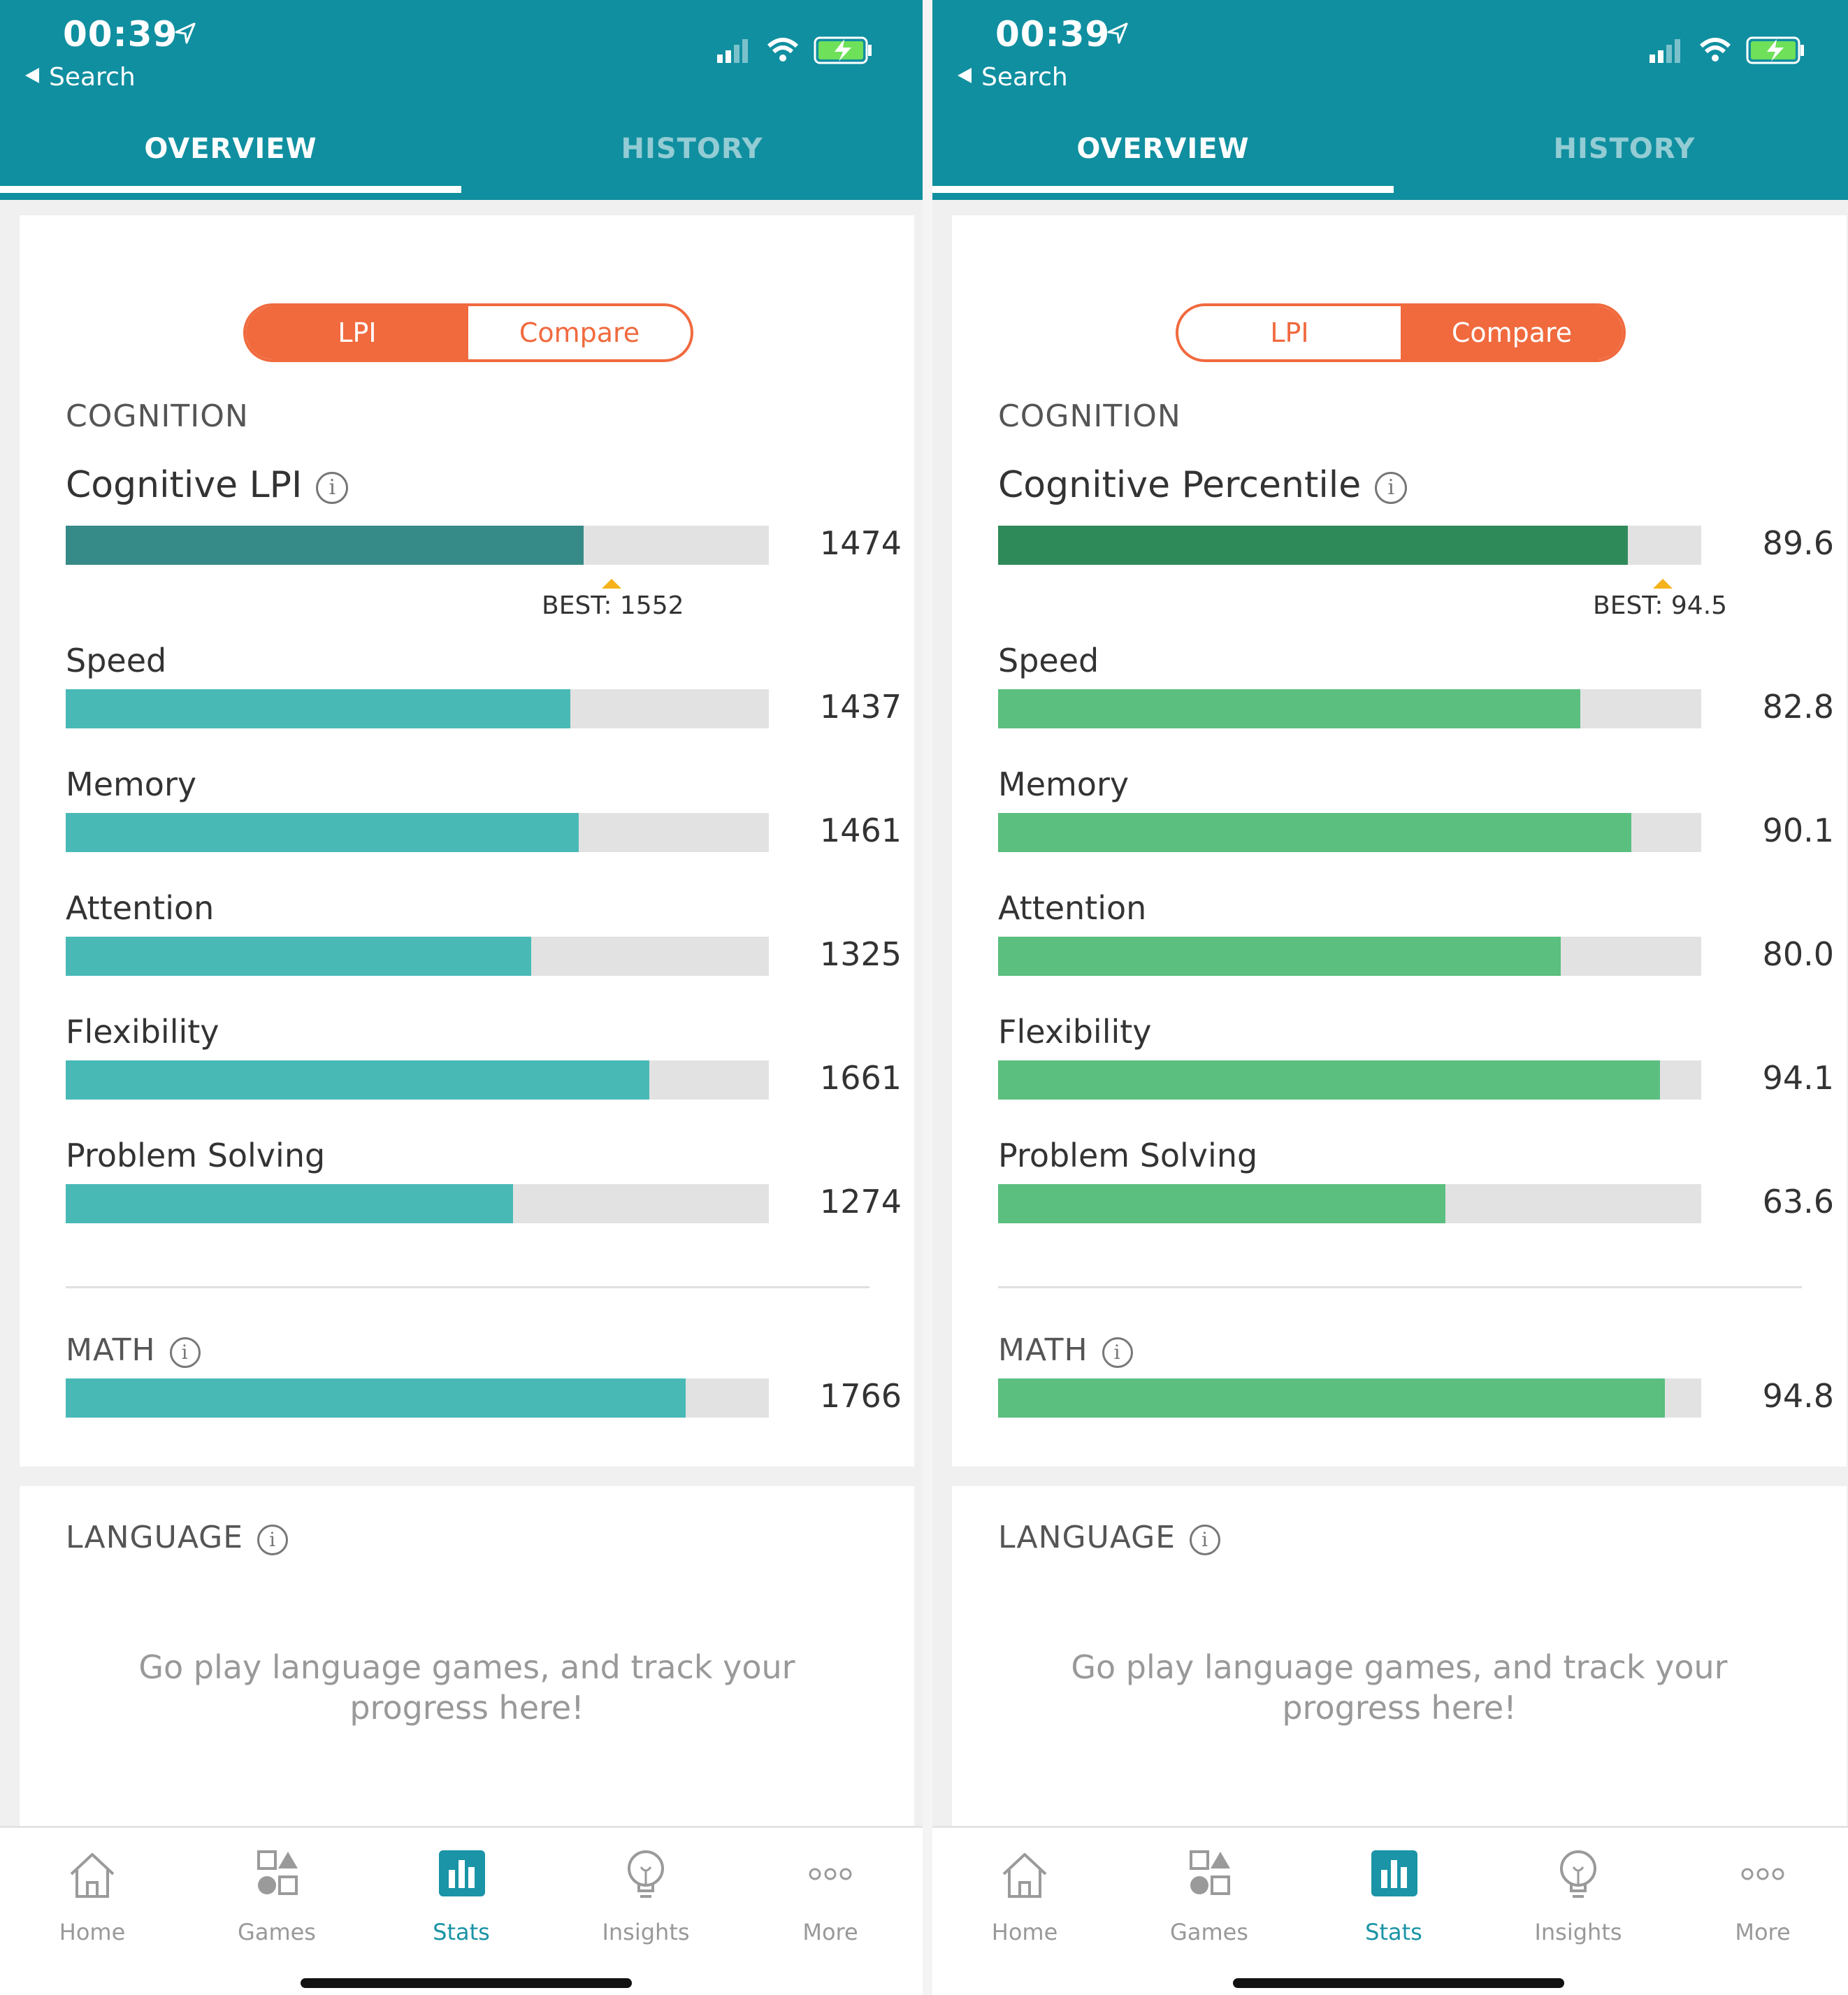 The width and height of the screenshot is (1848, 1995). I want to click on cognitive-metric-label: Cognitive Percentile, so click(1180, 485).